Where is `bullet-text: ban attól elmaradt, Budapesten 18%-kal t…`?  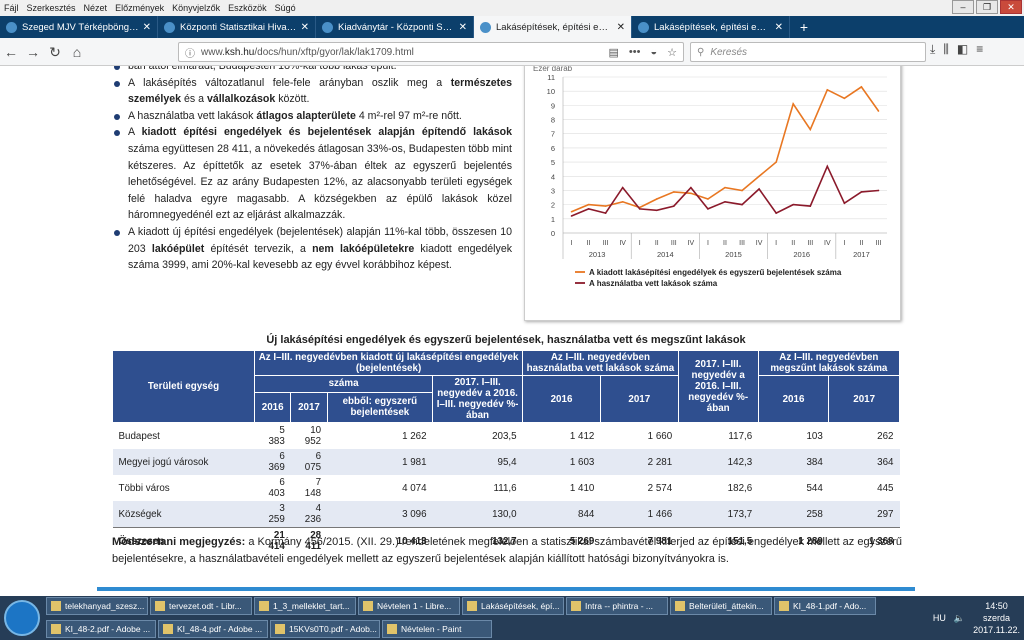
bullet-text: ban attól elmaradt, Budapesten 18%-kal t… is located at coordinates (262, 69).